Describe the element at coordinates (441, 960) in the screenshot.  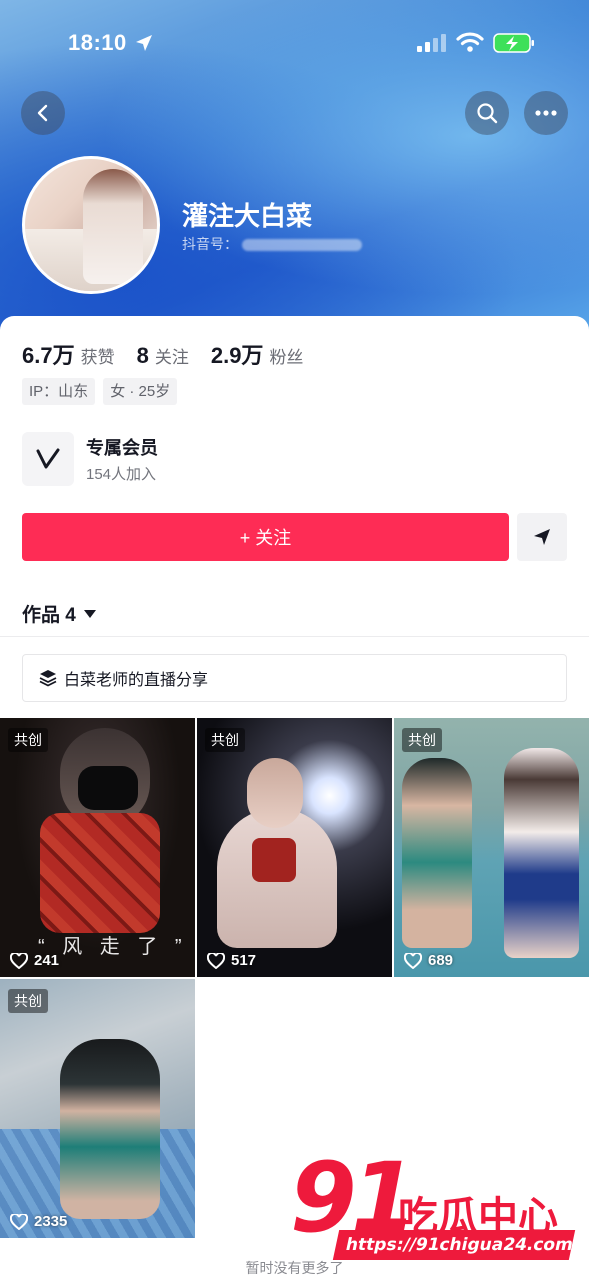
I see `video-likes-count: 689` at that location.